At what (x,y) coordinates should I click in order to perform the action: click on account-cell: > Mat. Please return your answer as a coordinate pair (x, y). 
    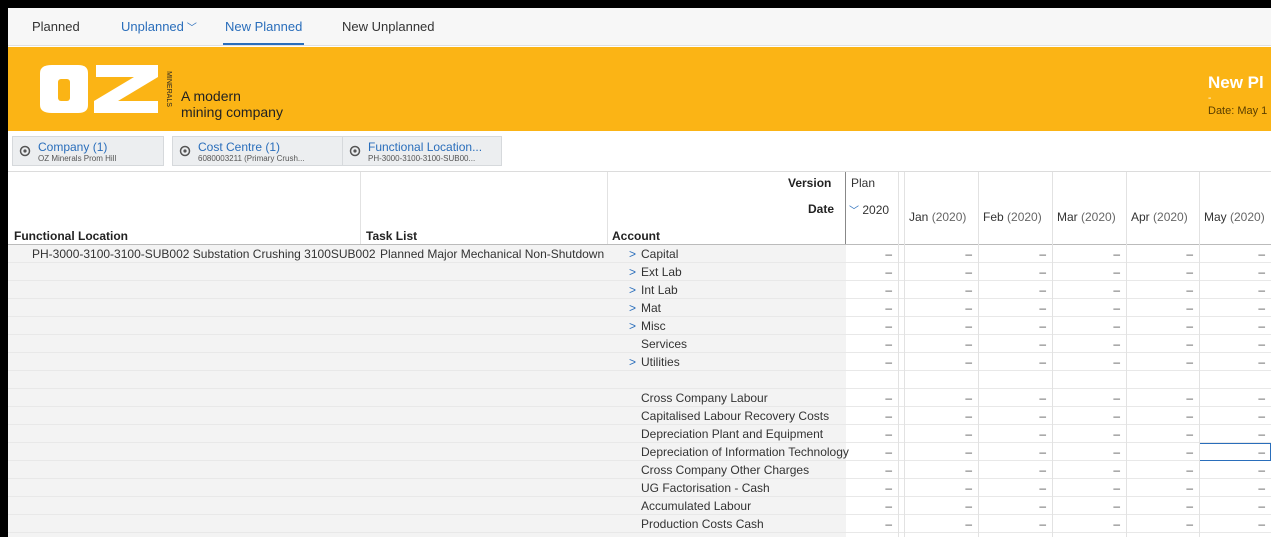
    Looking at the image, I should click on (645, 308).